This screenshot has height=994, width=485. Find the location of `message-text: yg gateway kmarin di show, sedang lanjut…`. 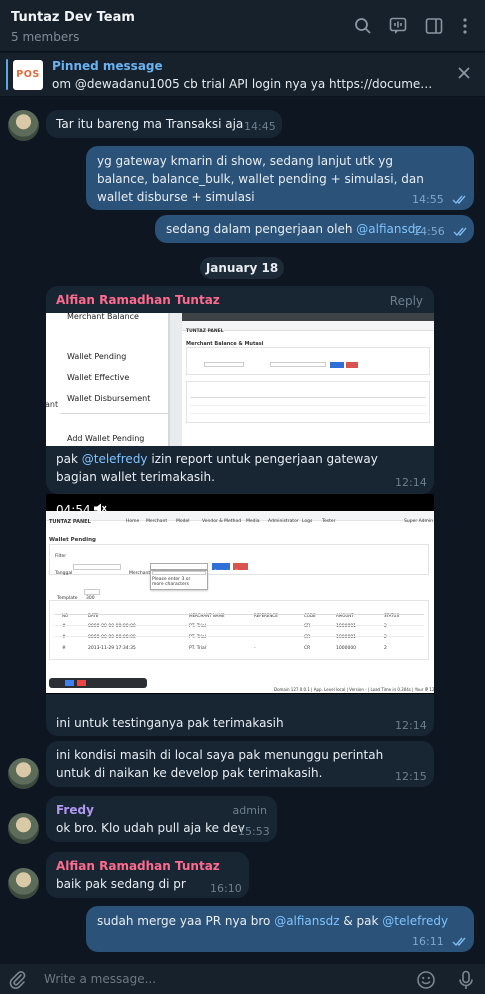

message-text: yg gateway kmarin di show, sedang lanjut… is located at coordinates (260, 179).